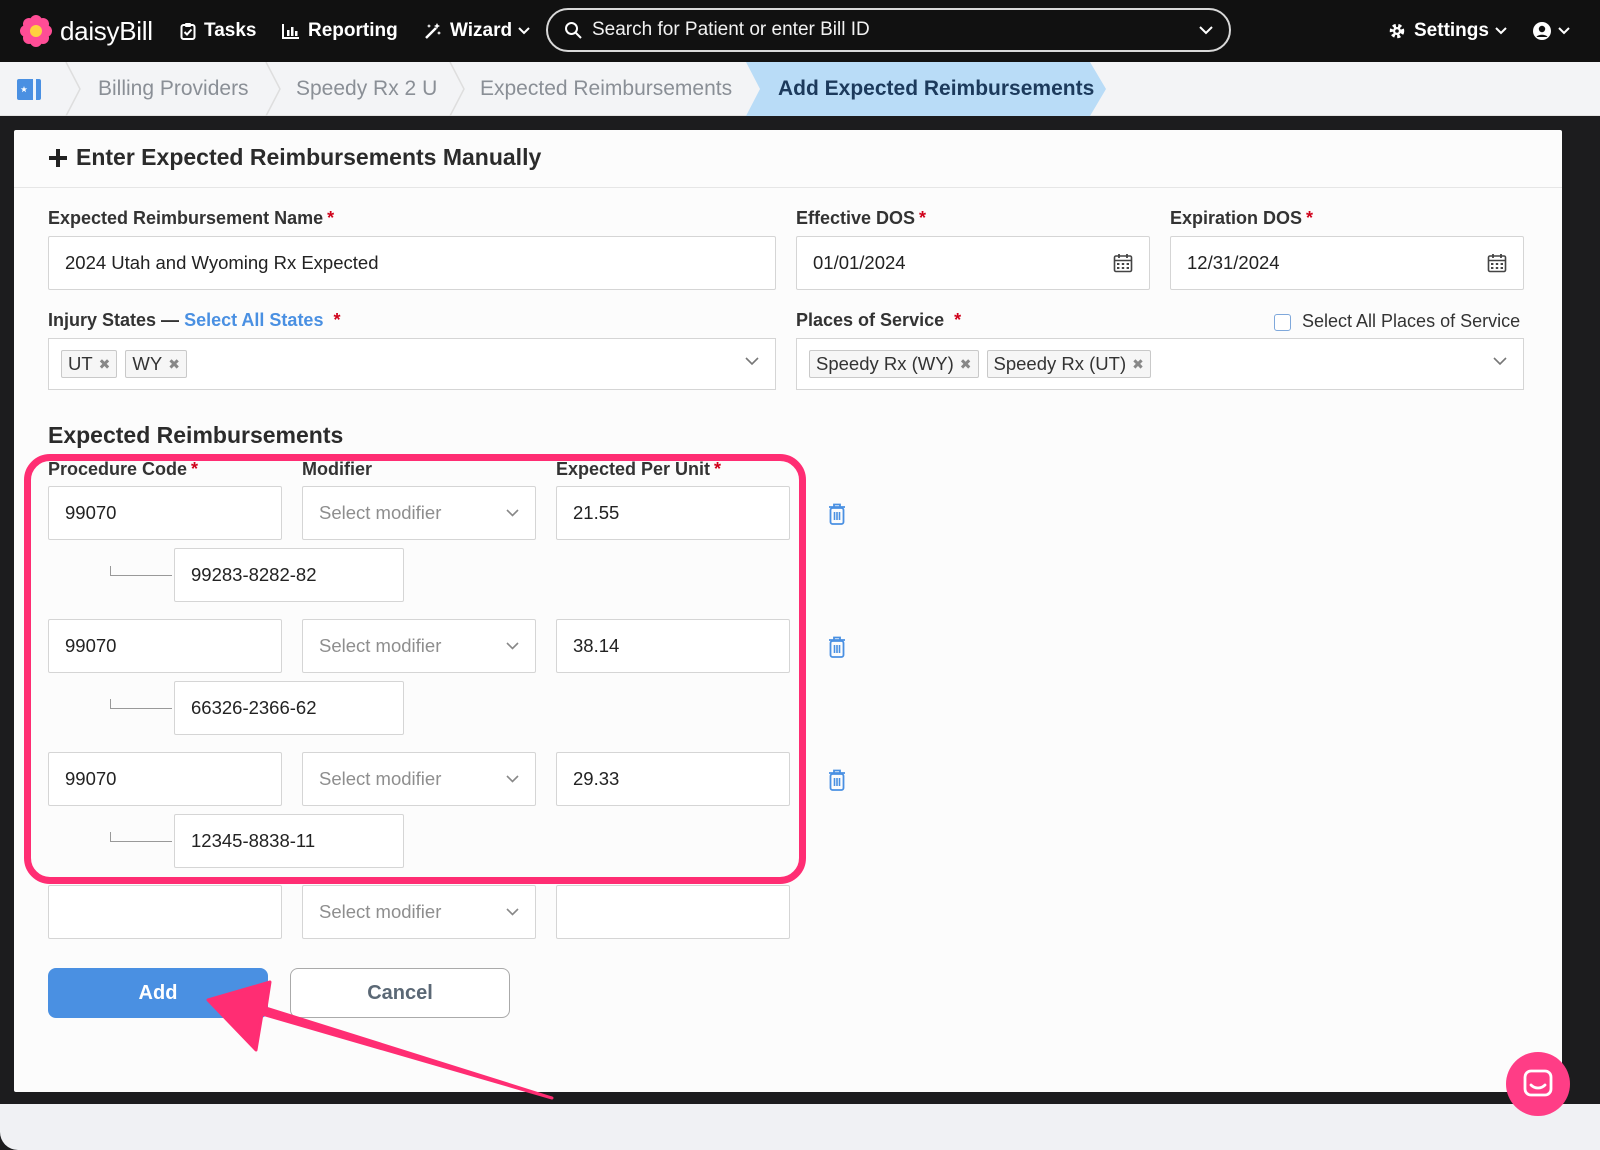  Describe the element at coordinates (861, 218) in the screenshot. I see `effective-dos-label: Effective DOS *` at that location.